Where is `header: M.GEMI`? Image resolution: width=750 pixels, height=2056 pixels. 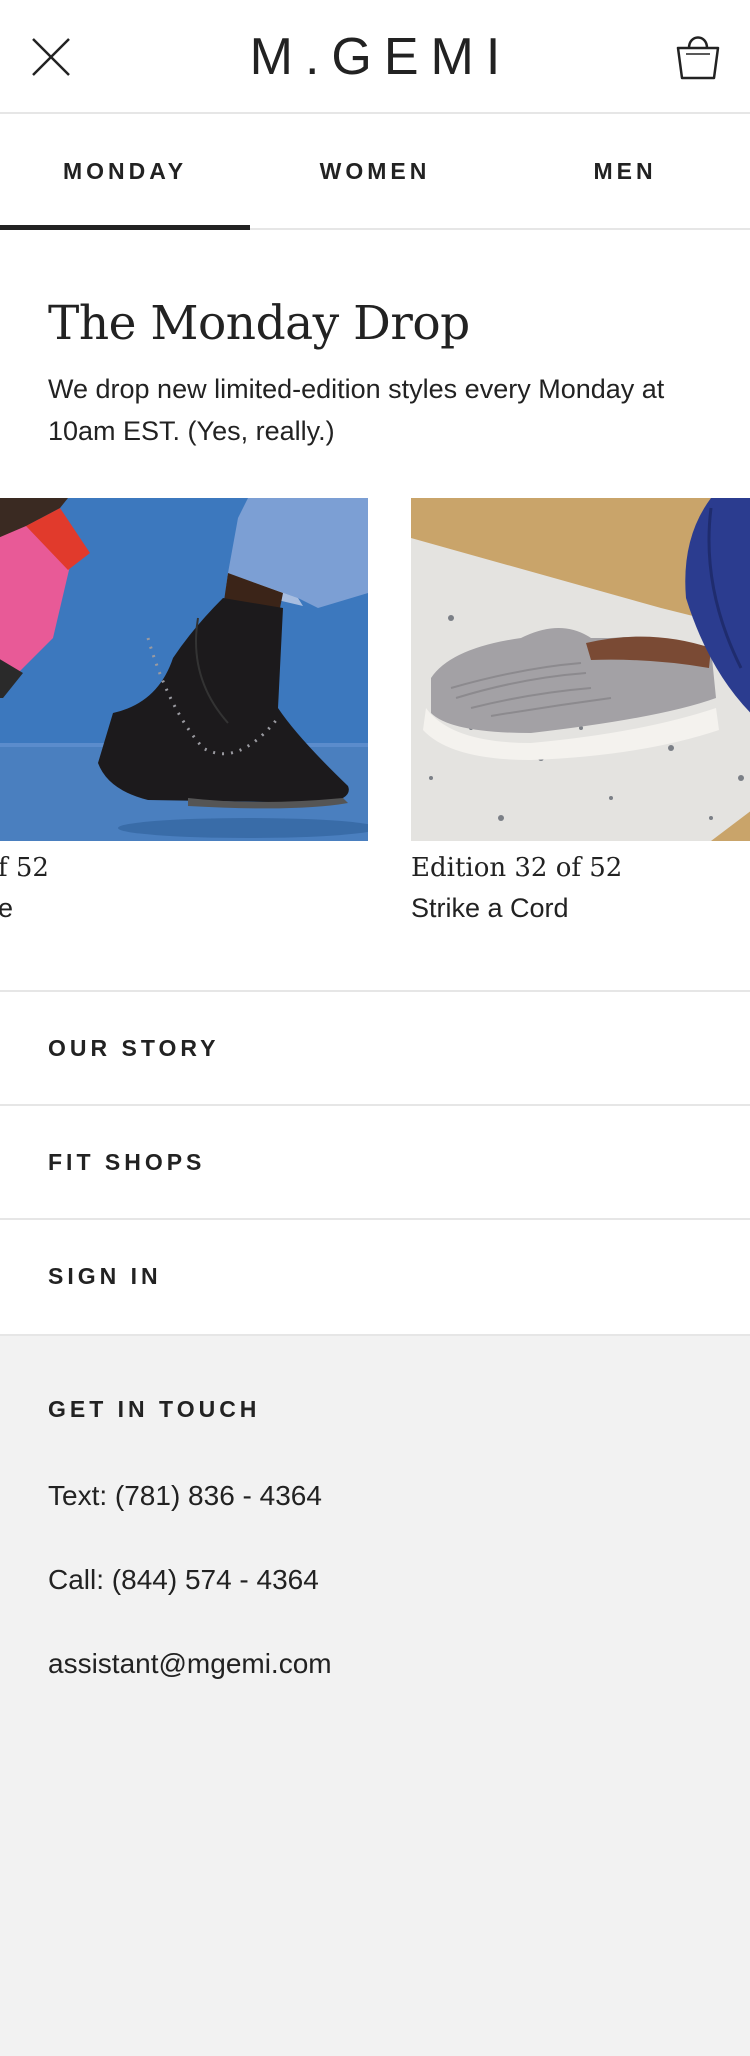
header: M.GEMI is located at coordinates (375, 57).